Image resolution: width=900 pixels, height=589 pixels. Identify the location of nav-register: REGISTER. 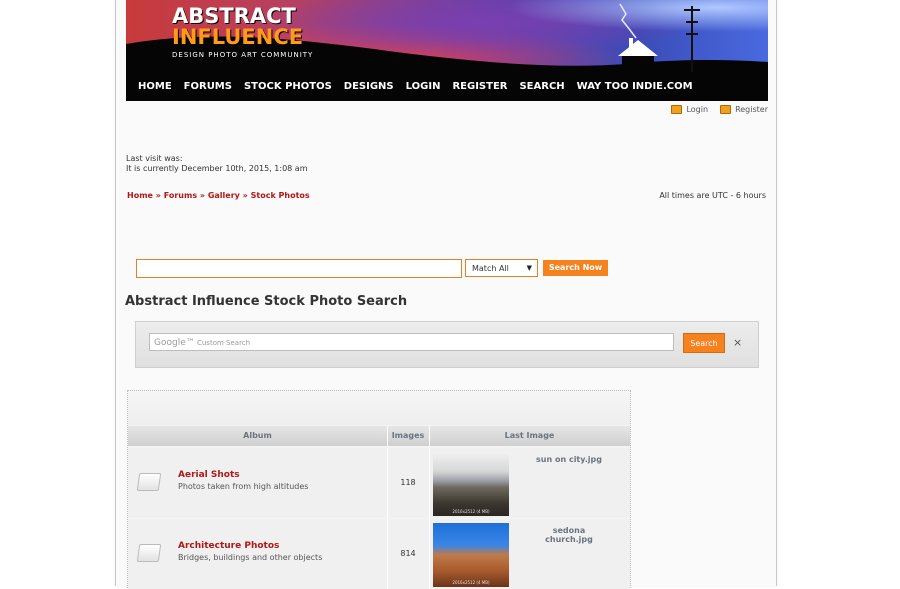
(479, 86).